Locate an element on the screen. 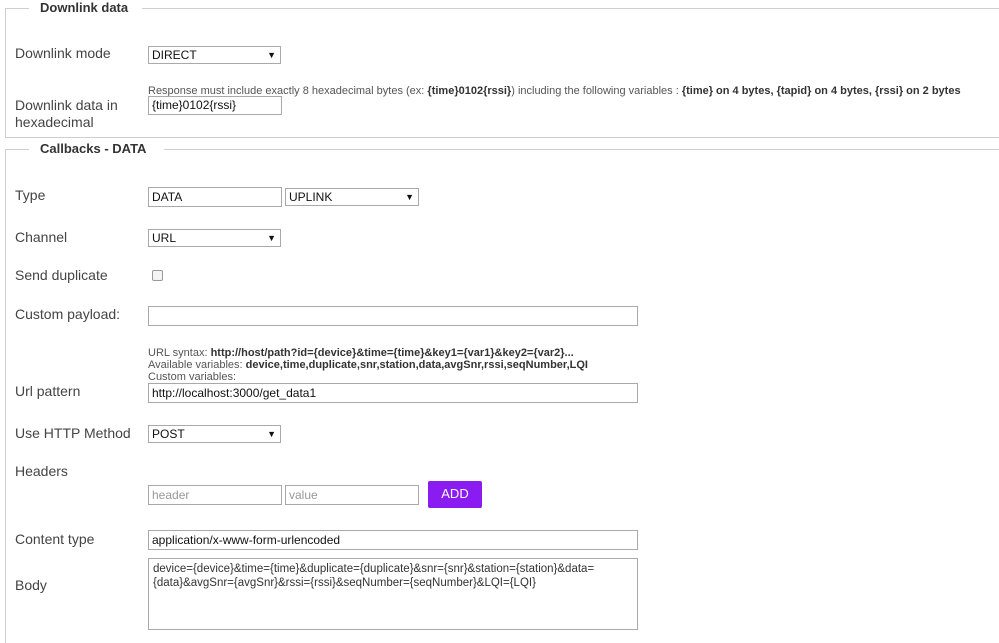  downlink-fieldset-top-left is located at coordinates (17, 8).